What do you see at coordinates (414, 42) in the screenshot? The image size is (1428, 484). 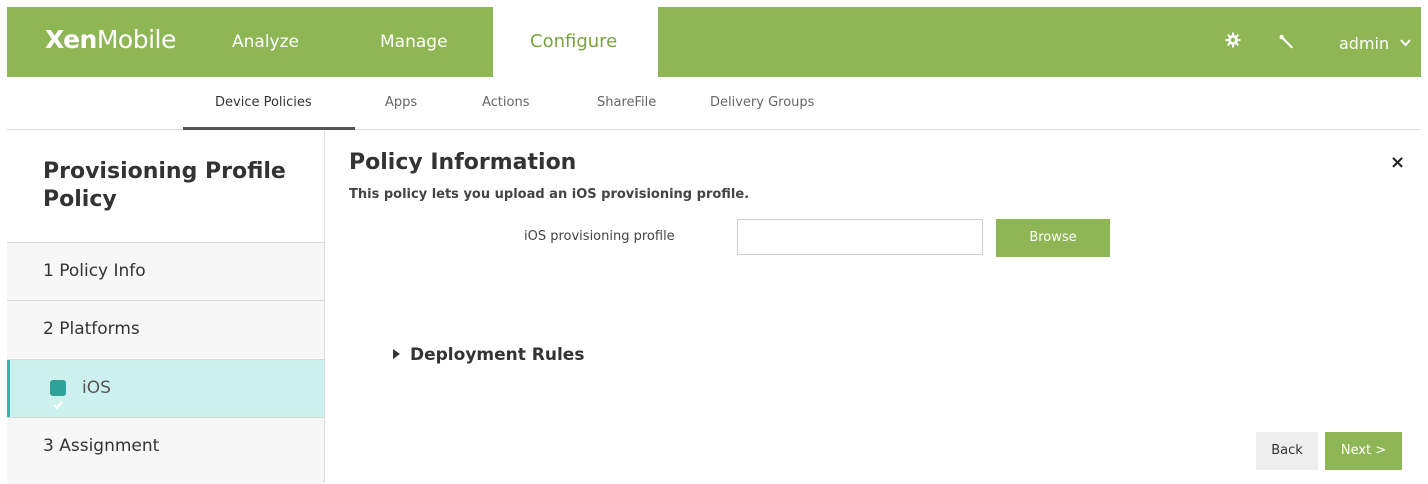 I see `nav-manage: Manage` at bounding box center [414, 42].